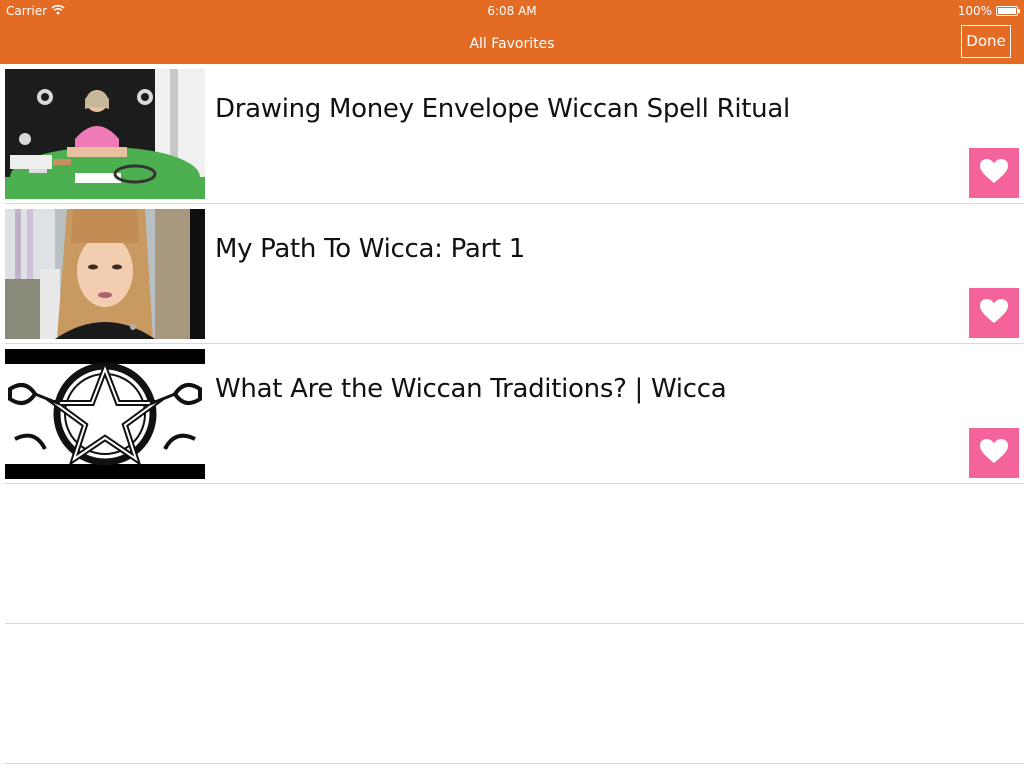 The height and width of the screenshot is (768, 1024). What do you see at coordinates (512, 32) in the screenshot?
I see `navigation-bar: Carrier 6:08 AM 100% All Favorites Done` at bounding box center [512, 32].